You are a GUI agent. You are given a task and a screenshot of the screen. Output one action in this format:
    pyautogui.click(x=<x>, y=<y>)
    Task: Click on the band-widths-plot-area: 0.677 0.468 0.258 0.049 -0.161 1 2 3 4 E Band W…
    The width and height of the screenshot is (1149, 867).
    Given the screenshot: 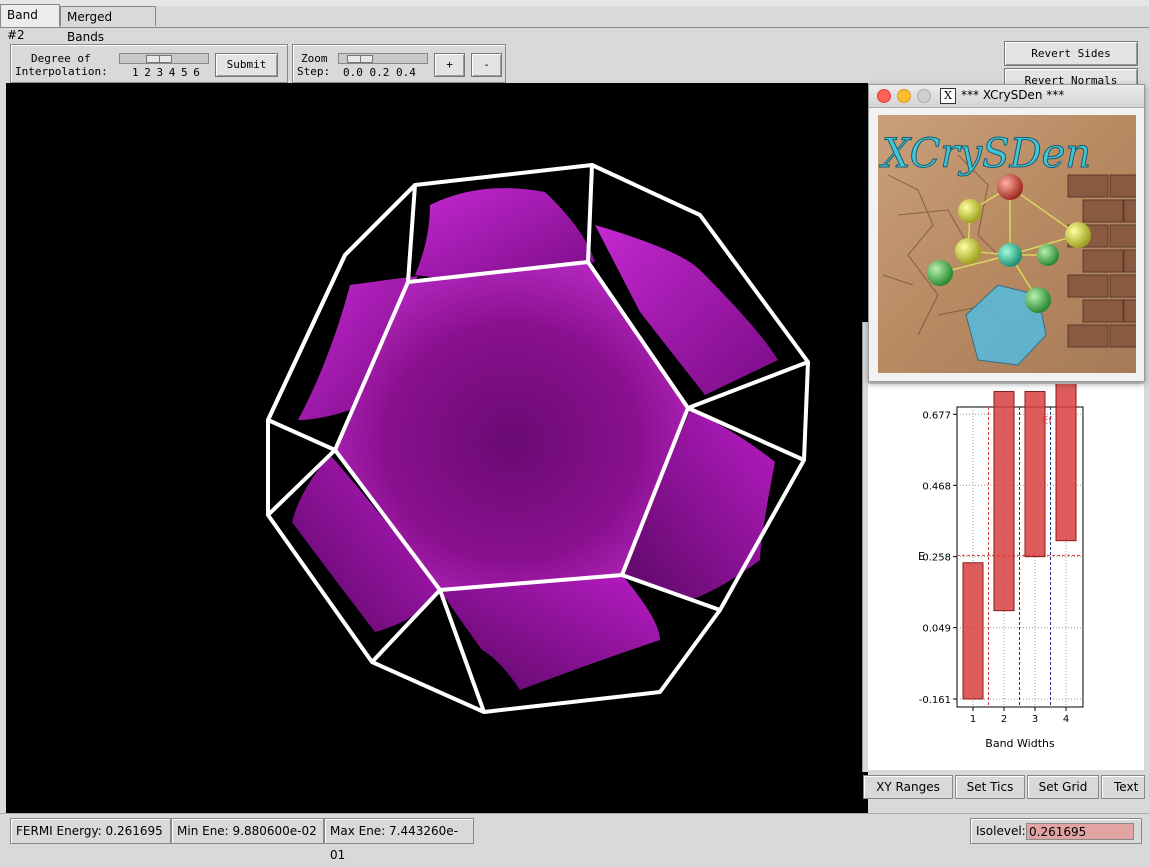 What is the action you would take?
    pyautogui.click(x=1006, y=572)
    